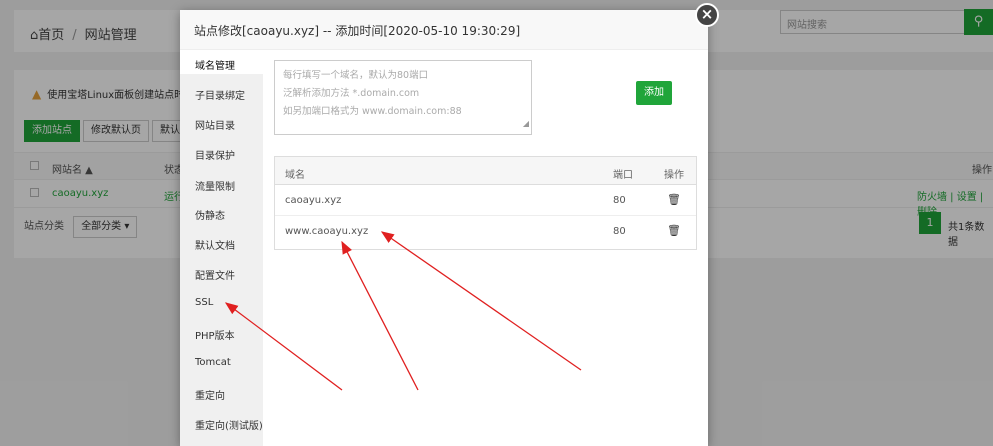  What do you see at coordinates (283, 346) in the screenshot?
I see `arrow-to-ssl` at bounding box center [283, 346].